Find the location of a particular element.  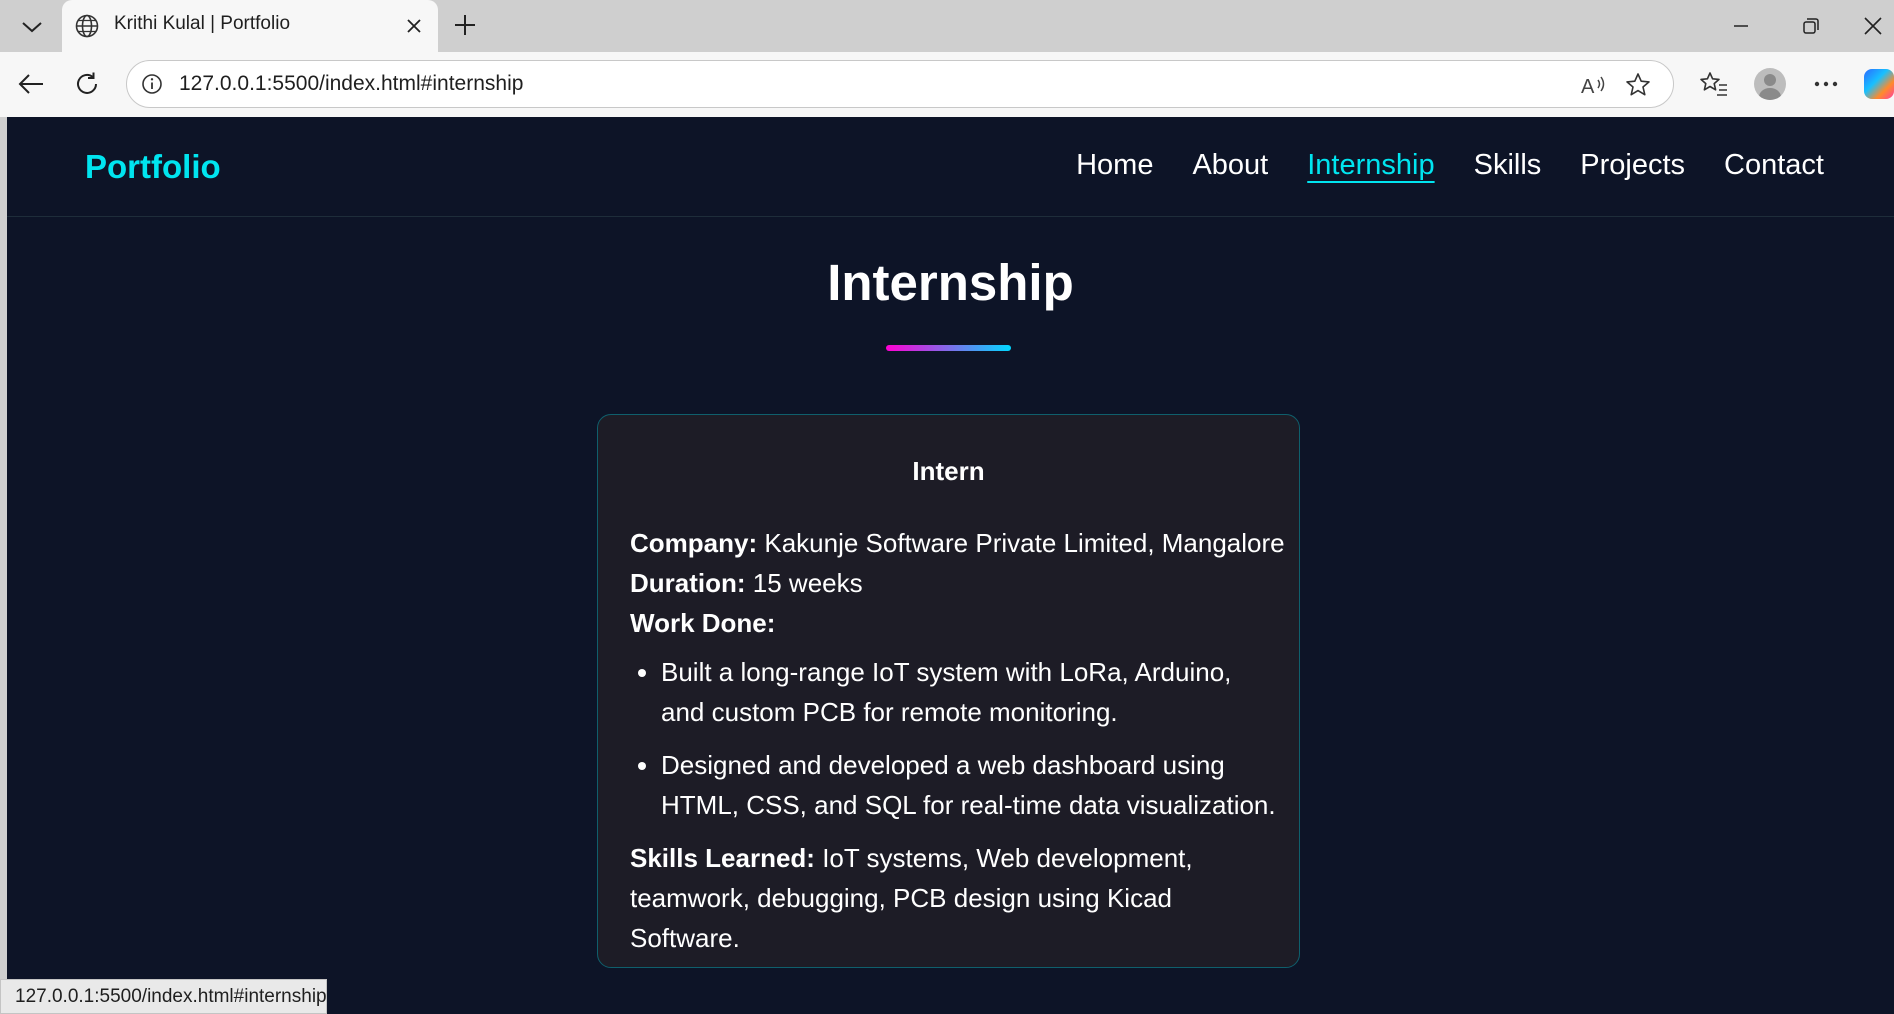

copilot-icon is located at coordinates (1879, 84).